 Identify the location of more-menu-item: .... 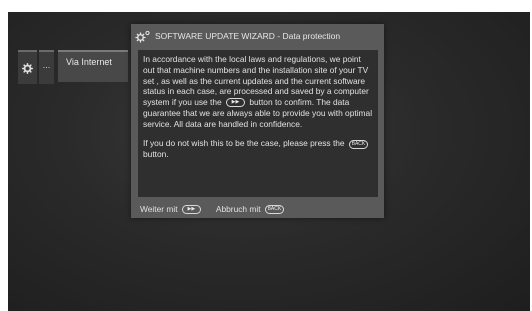
(46, 67).